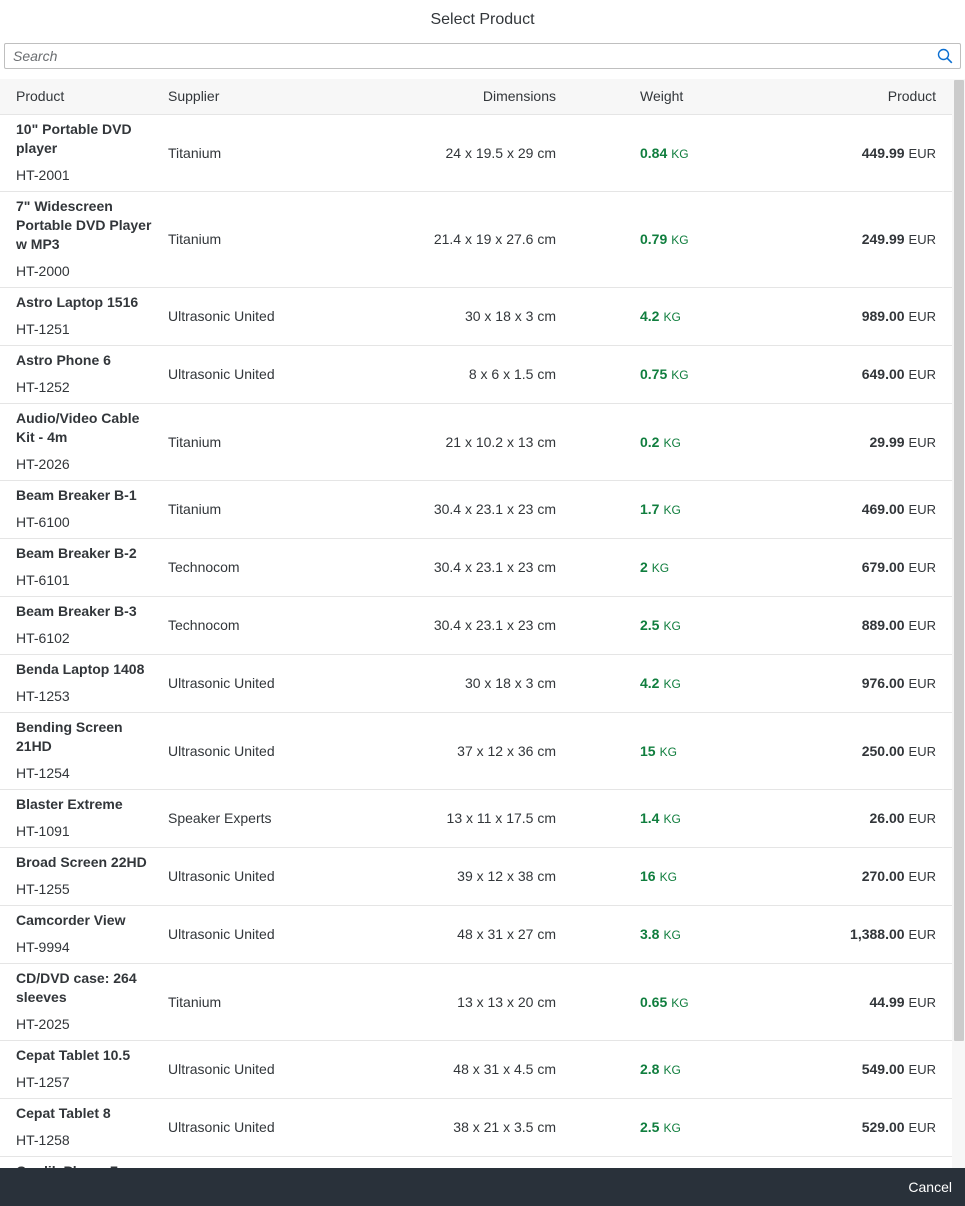 The height and width of the screenshot is (1206, 965). What do you see at coordinates (930, 1187) in the screenshot?
I see `cancel-button: Cancel` at bounding box center [930, 1187].